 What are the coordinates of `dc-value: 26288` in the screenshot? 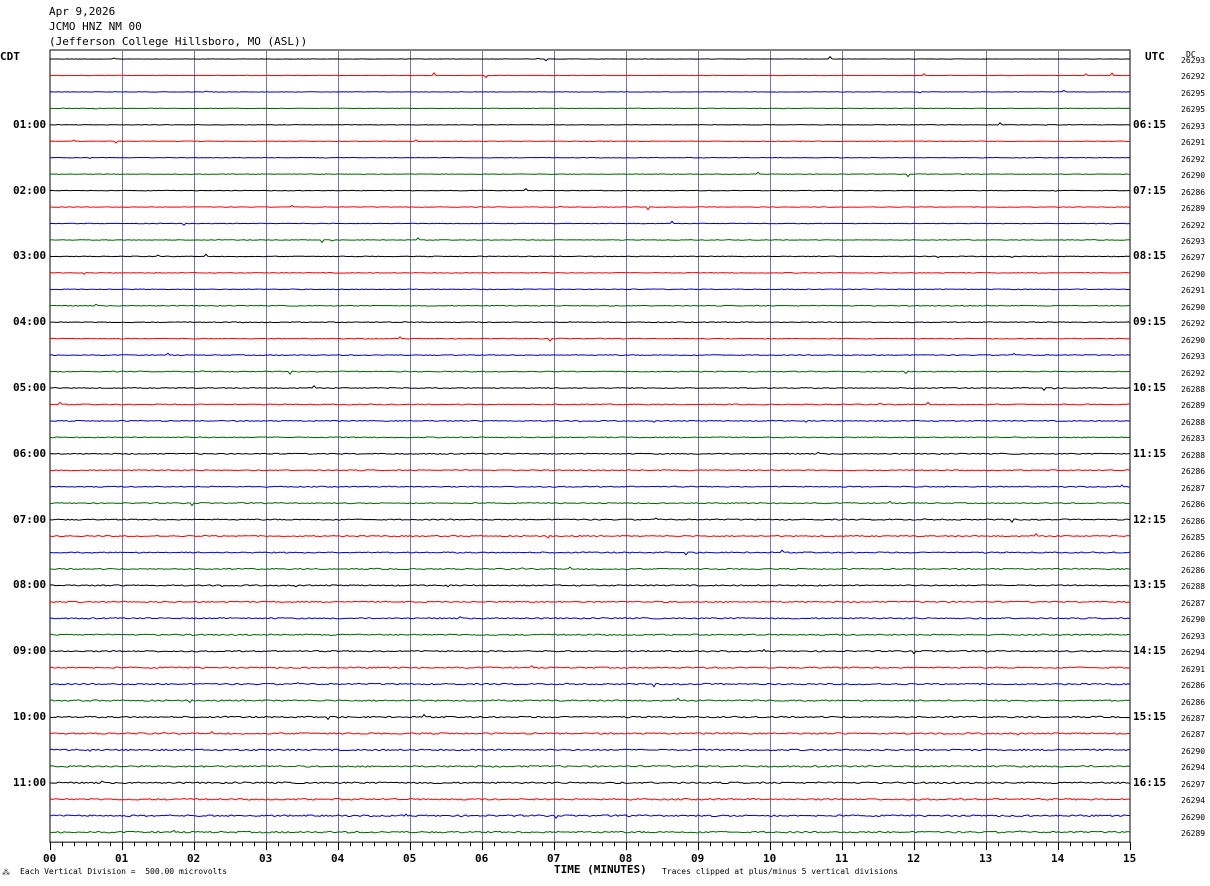 It's located at (1193, 455).